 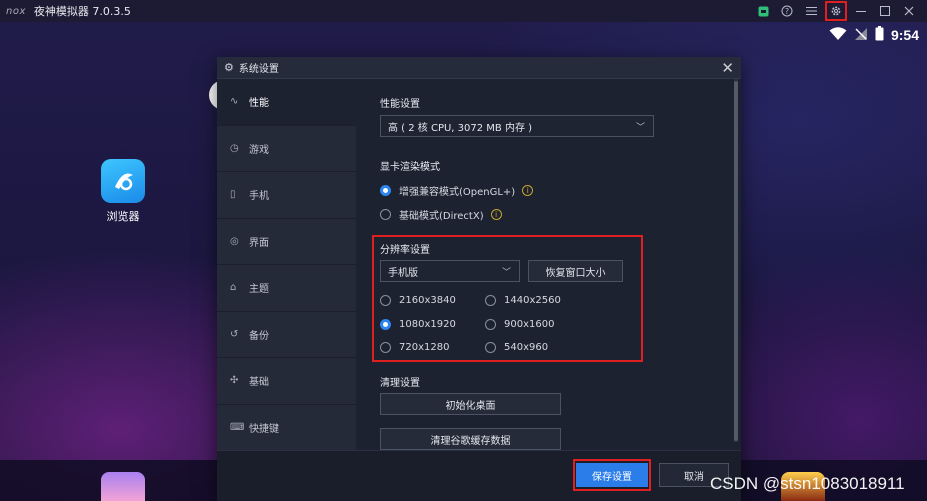 I want to click on render-option-directx: 基础模式(DirectX) i, so click(x=441, y=214).